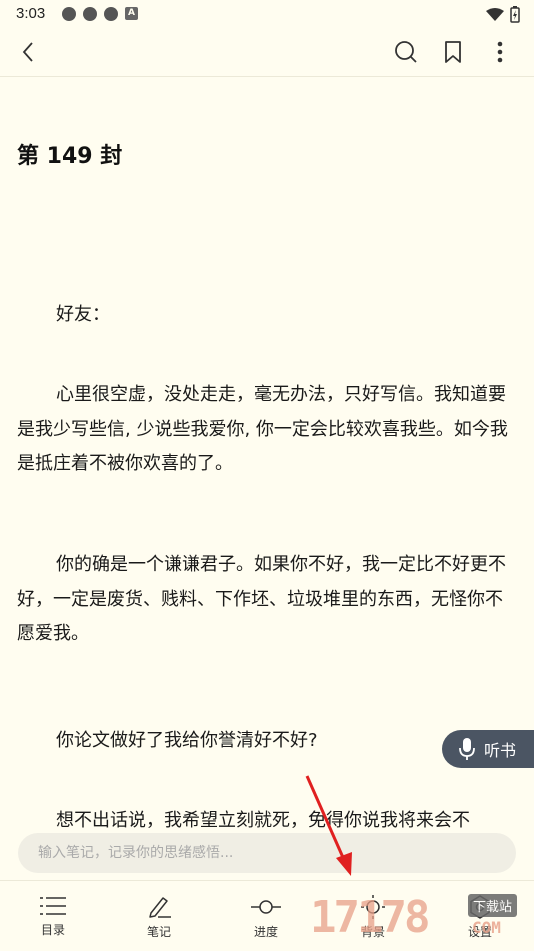  What do you see at coordinates (266, 907) in the screenshot?
I see `progress-icon` at bounding box center [266, 907].